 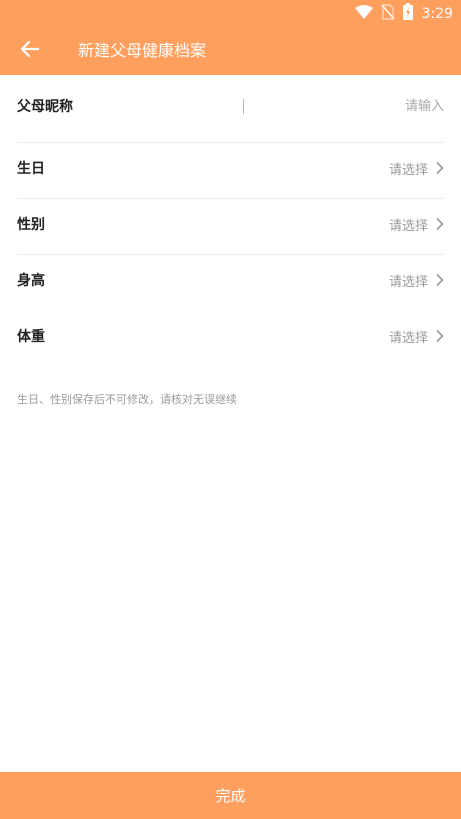 I want to click on birthday-picker: 请选择, so click(x=416, y=168).